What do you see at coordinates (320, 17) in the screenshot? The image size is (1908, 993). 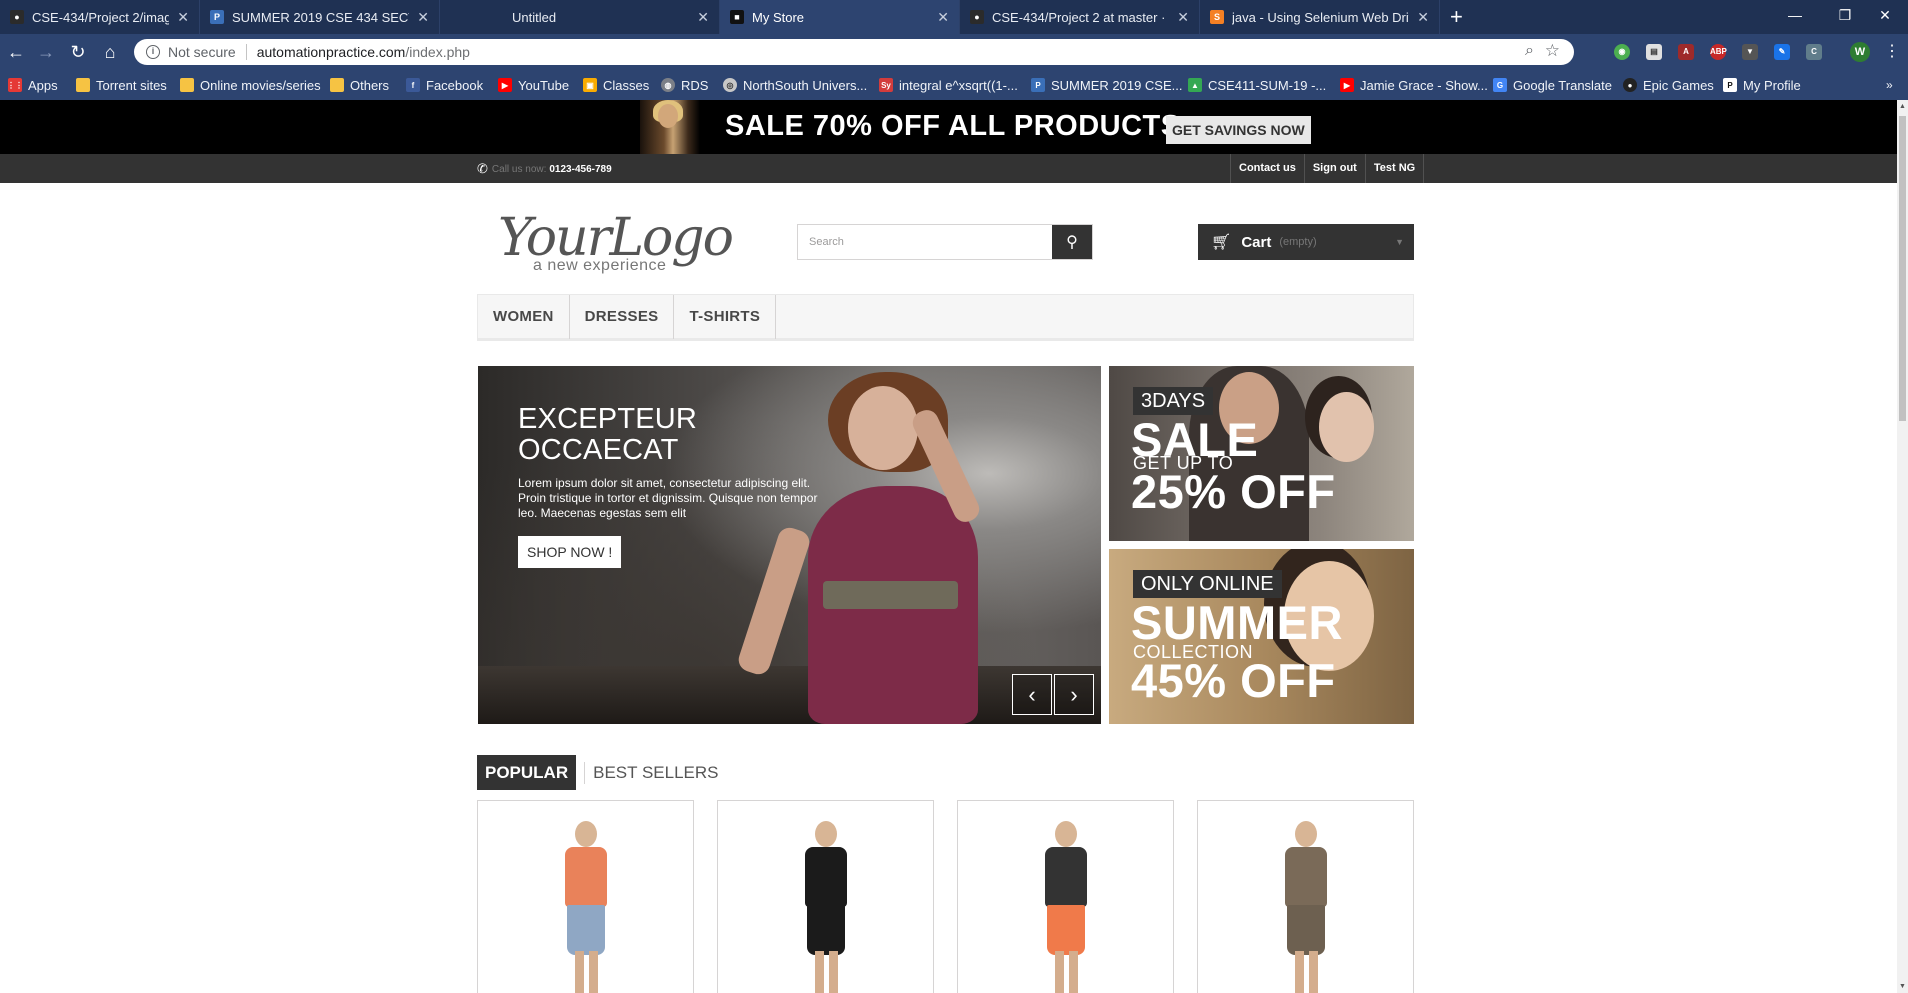 I see `tab-summer-section: P SUMMER 2019 CSE 434 SECTION ✕` at bounding box center [320, 17].